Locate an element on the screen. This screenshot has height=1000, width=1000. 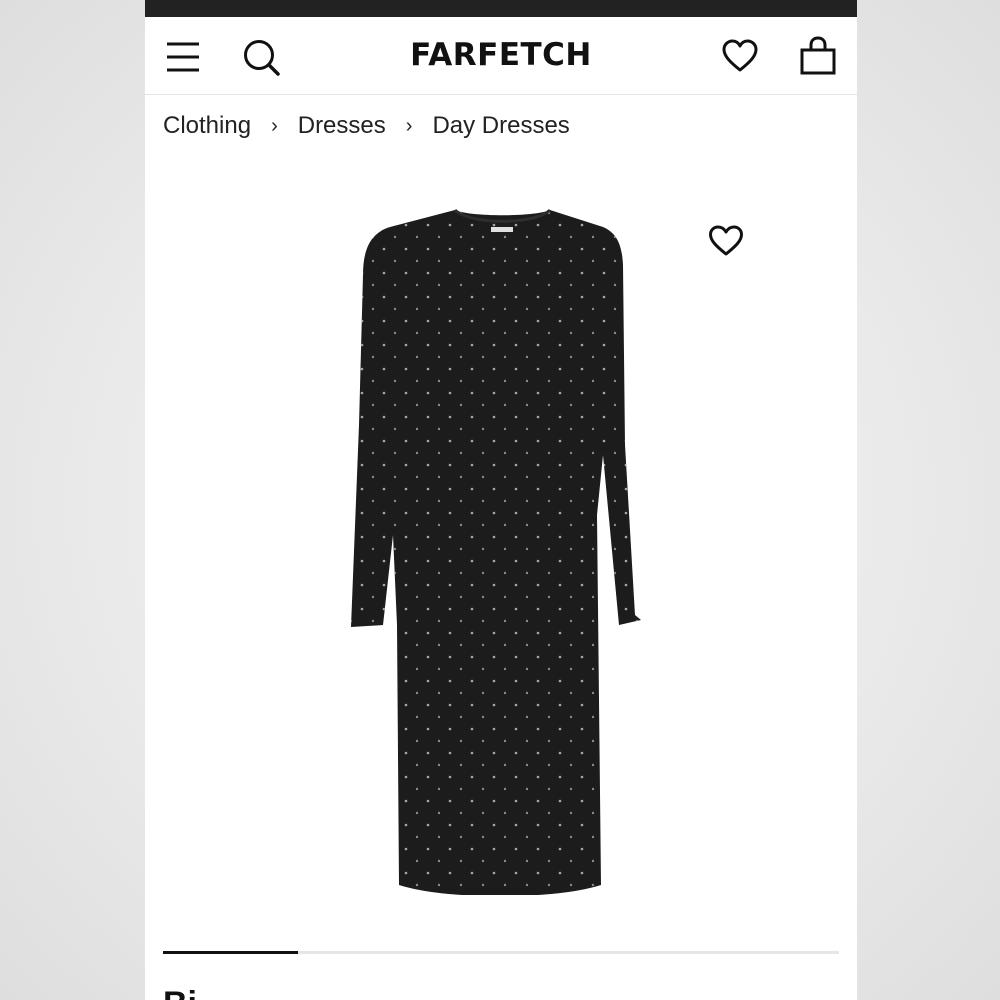
image-carousel-progress is located at coordinates (501, 952).